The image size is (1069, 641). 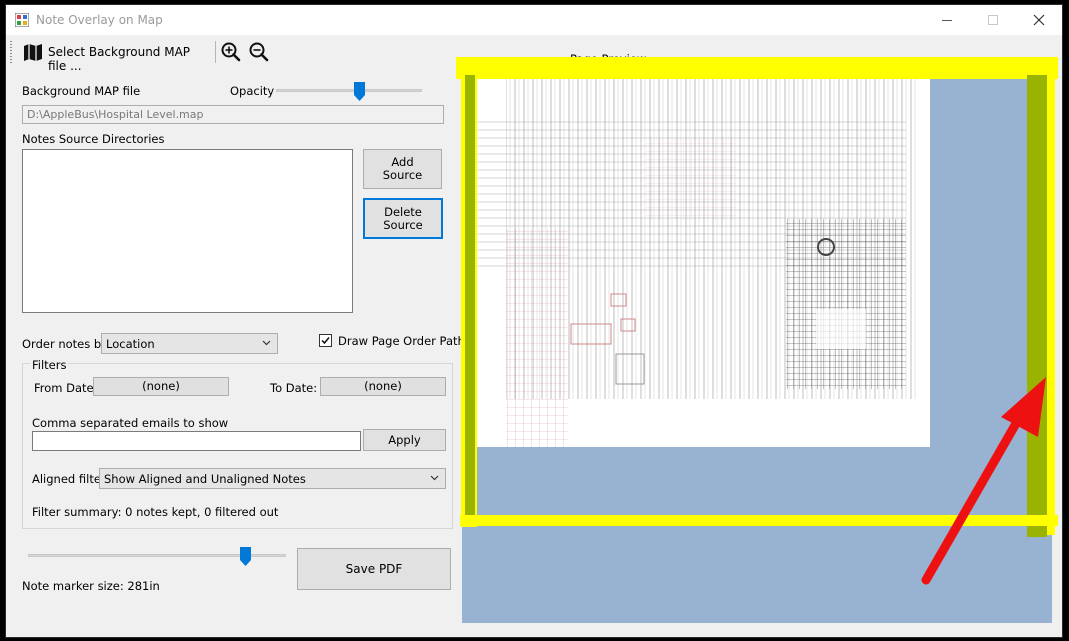 What do you see at coordinates (383, 386) in the screenshot?
I see `to-date-picker: (none)` at bounding box center [383, 386].